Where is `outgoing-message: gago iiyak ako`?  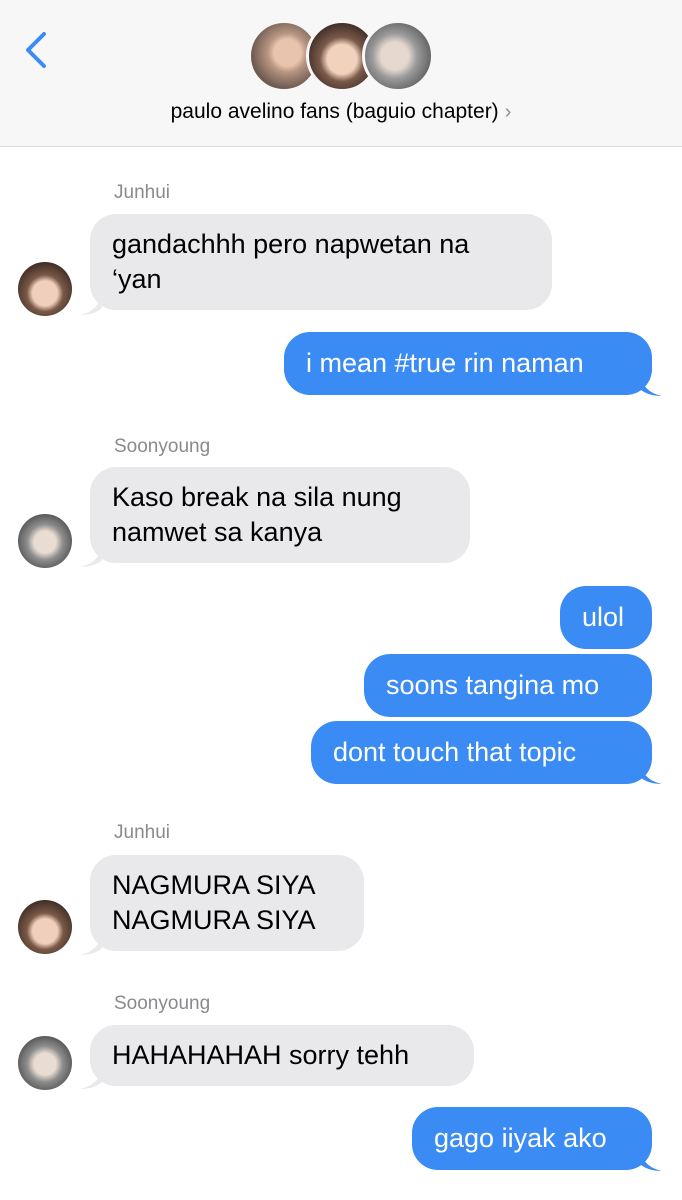
outgoing-message: gago iiyak ako is located at coordinates (532, 1138).